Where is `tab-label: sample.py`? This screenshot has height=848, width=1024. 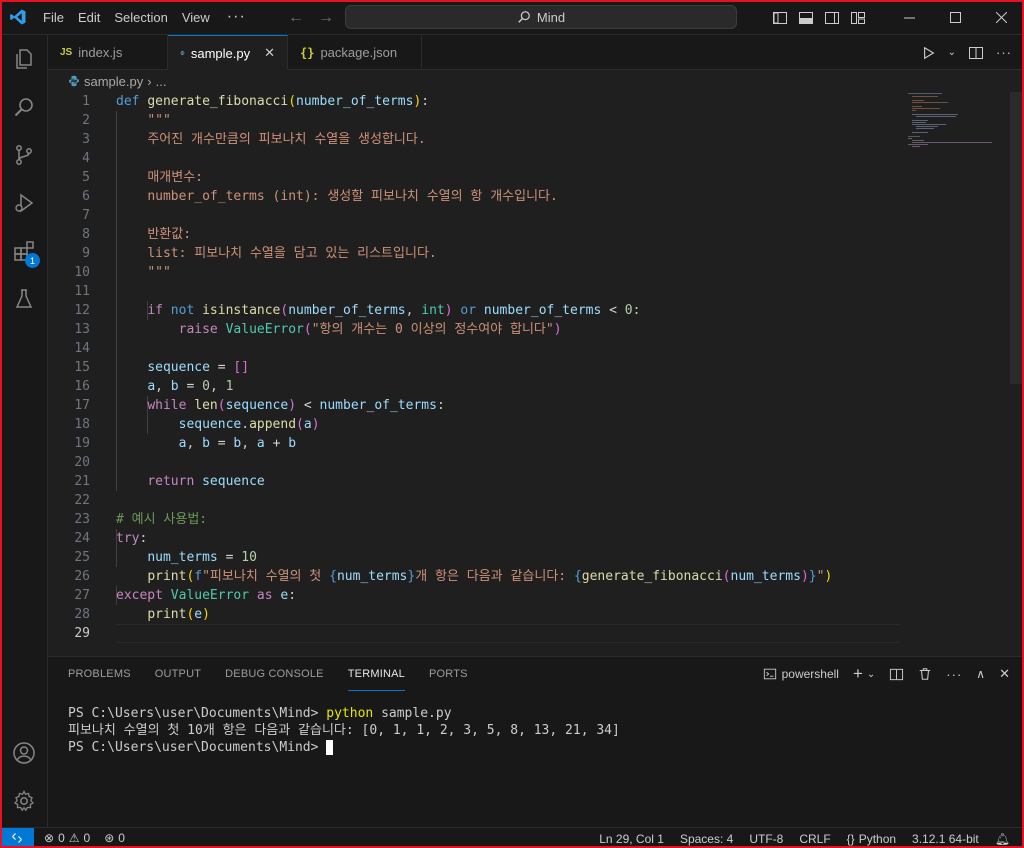
tab-label: sample.py is located at coordinates (220, 53).